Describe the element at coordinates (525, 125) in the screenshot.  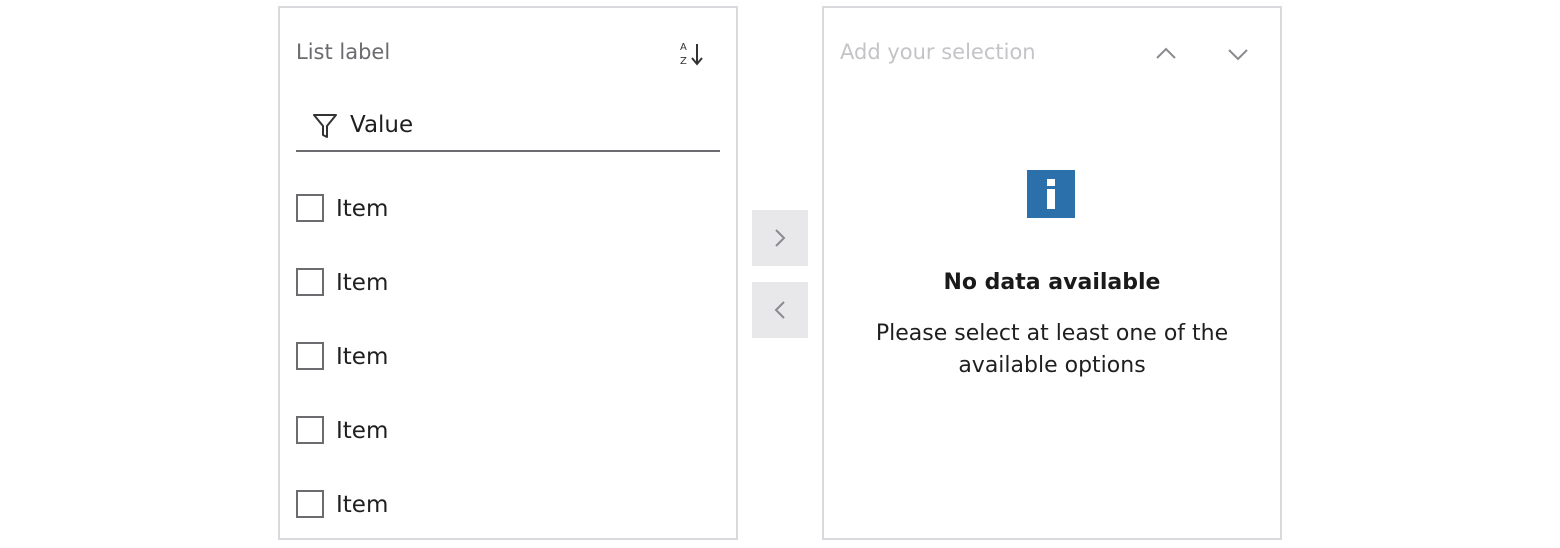
I see `filter-input` at that location.